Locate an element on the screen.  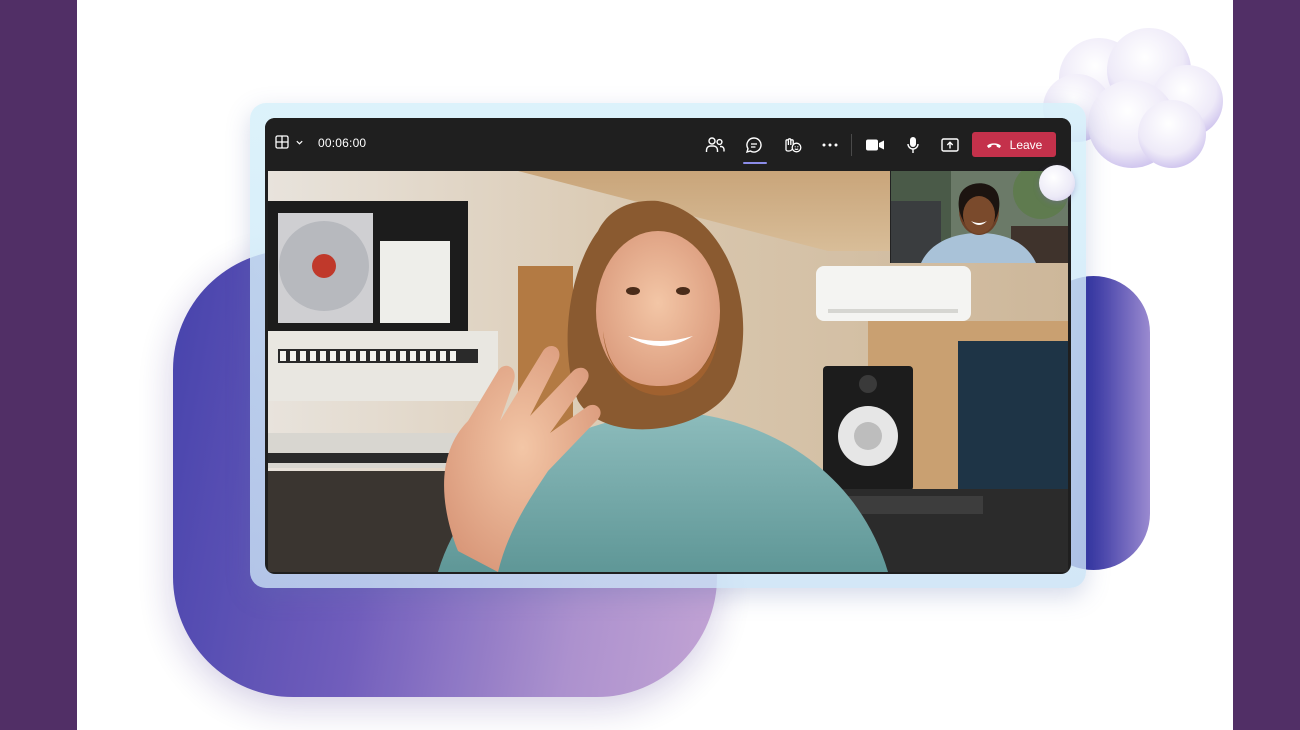
leave-button: Leave is located at coordinates (1014, 144).